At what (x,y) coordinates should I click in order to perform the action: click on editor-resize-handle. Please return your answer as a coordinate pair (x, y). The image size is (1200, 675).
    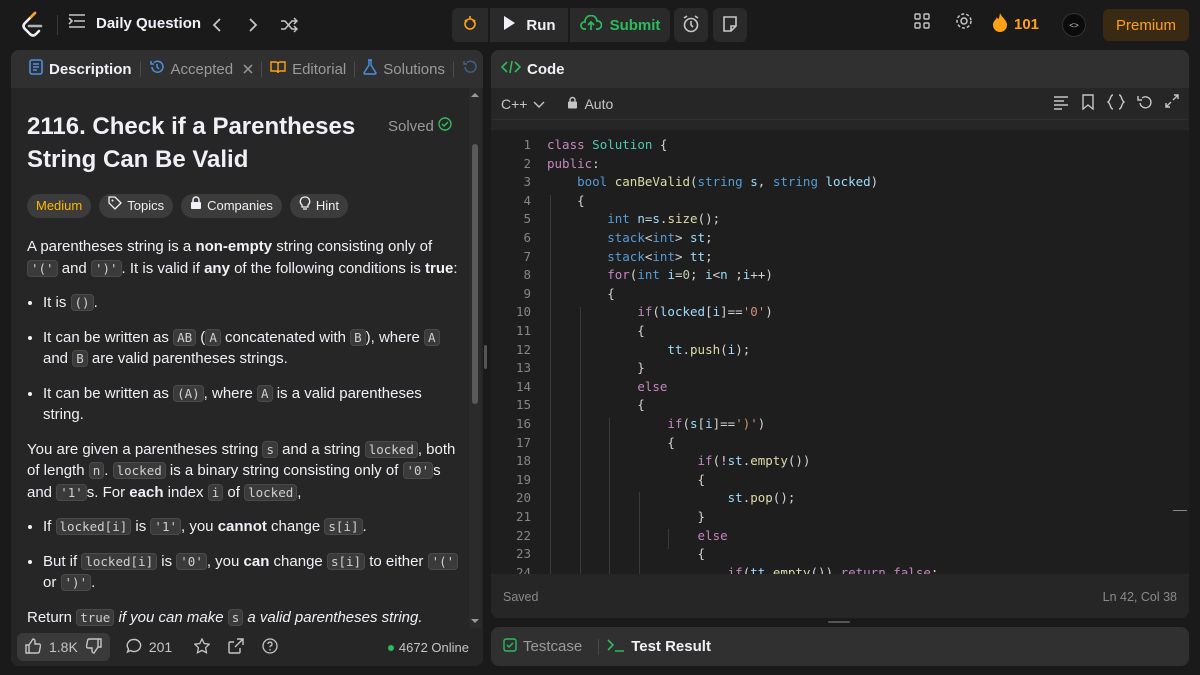
    Looking at the image, I should click on (839, 622).